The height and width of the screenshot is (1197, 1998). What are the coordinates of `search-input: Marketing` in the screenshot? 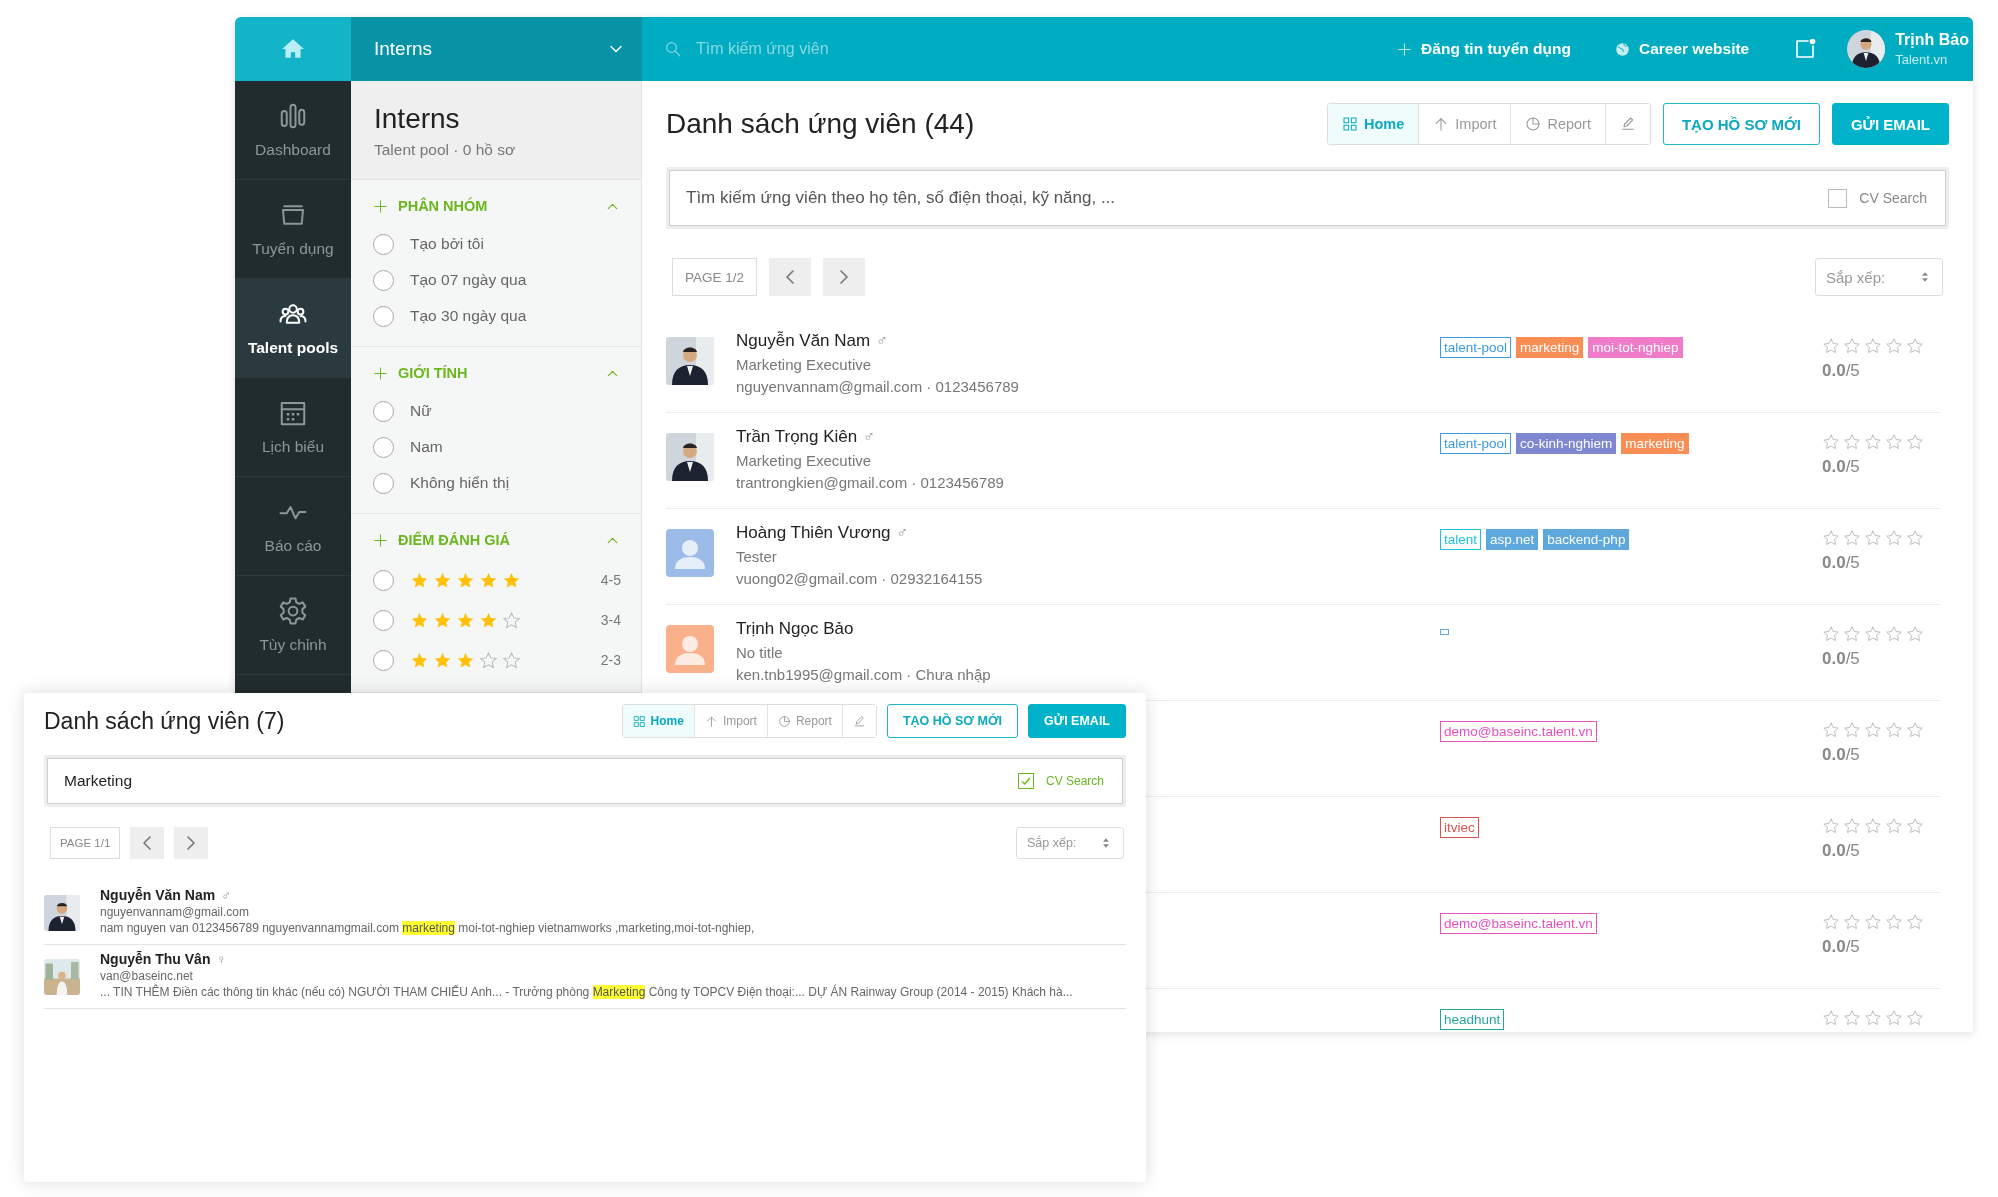 It's located at (540, 781).